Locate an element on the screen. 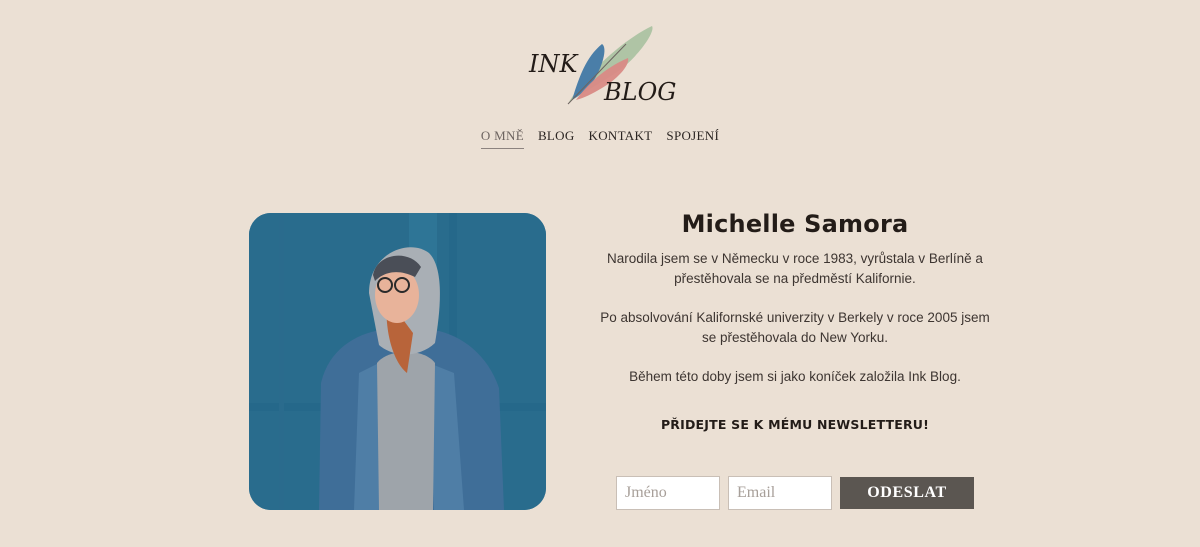 The height and width of the screenshot is (547, 1200). logo-text-ink: INK is located at coordinates (553, 64).